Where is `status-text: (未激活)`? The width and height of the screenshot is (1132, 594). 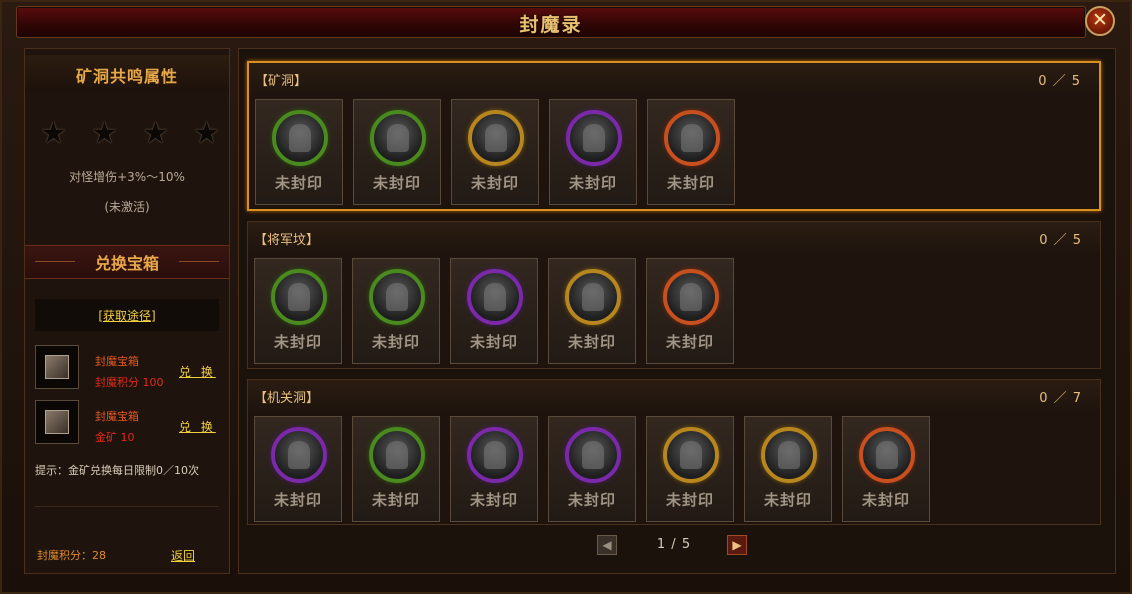
status-text: (未激活) is located at coordinates (127, 207).